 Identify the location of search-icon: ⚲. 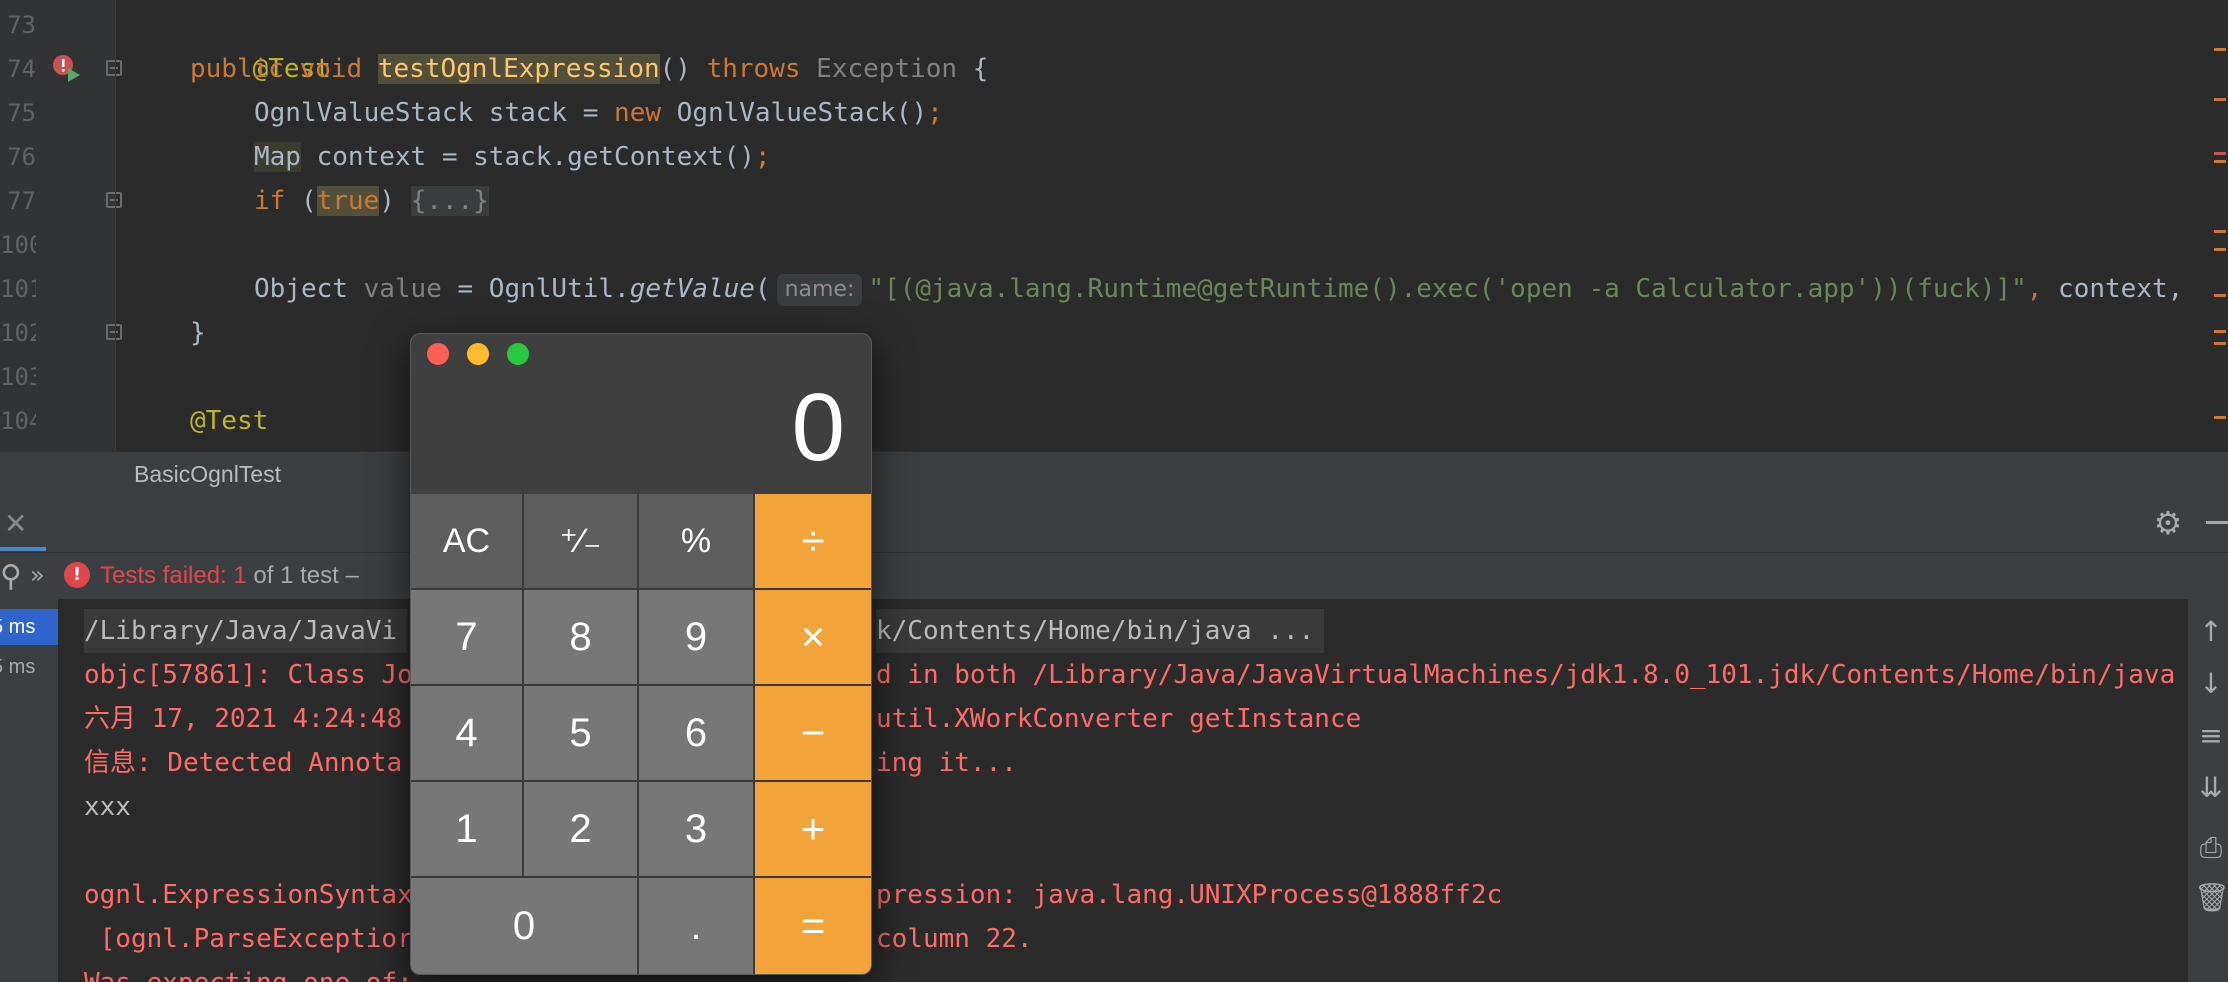
(11, 576).